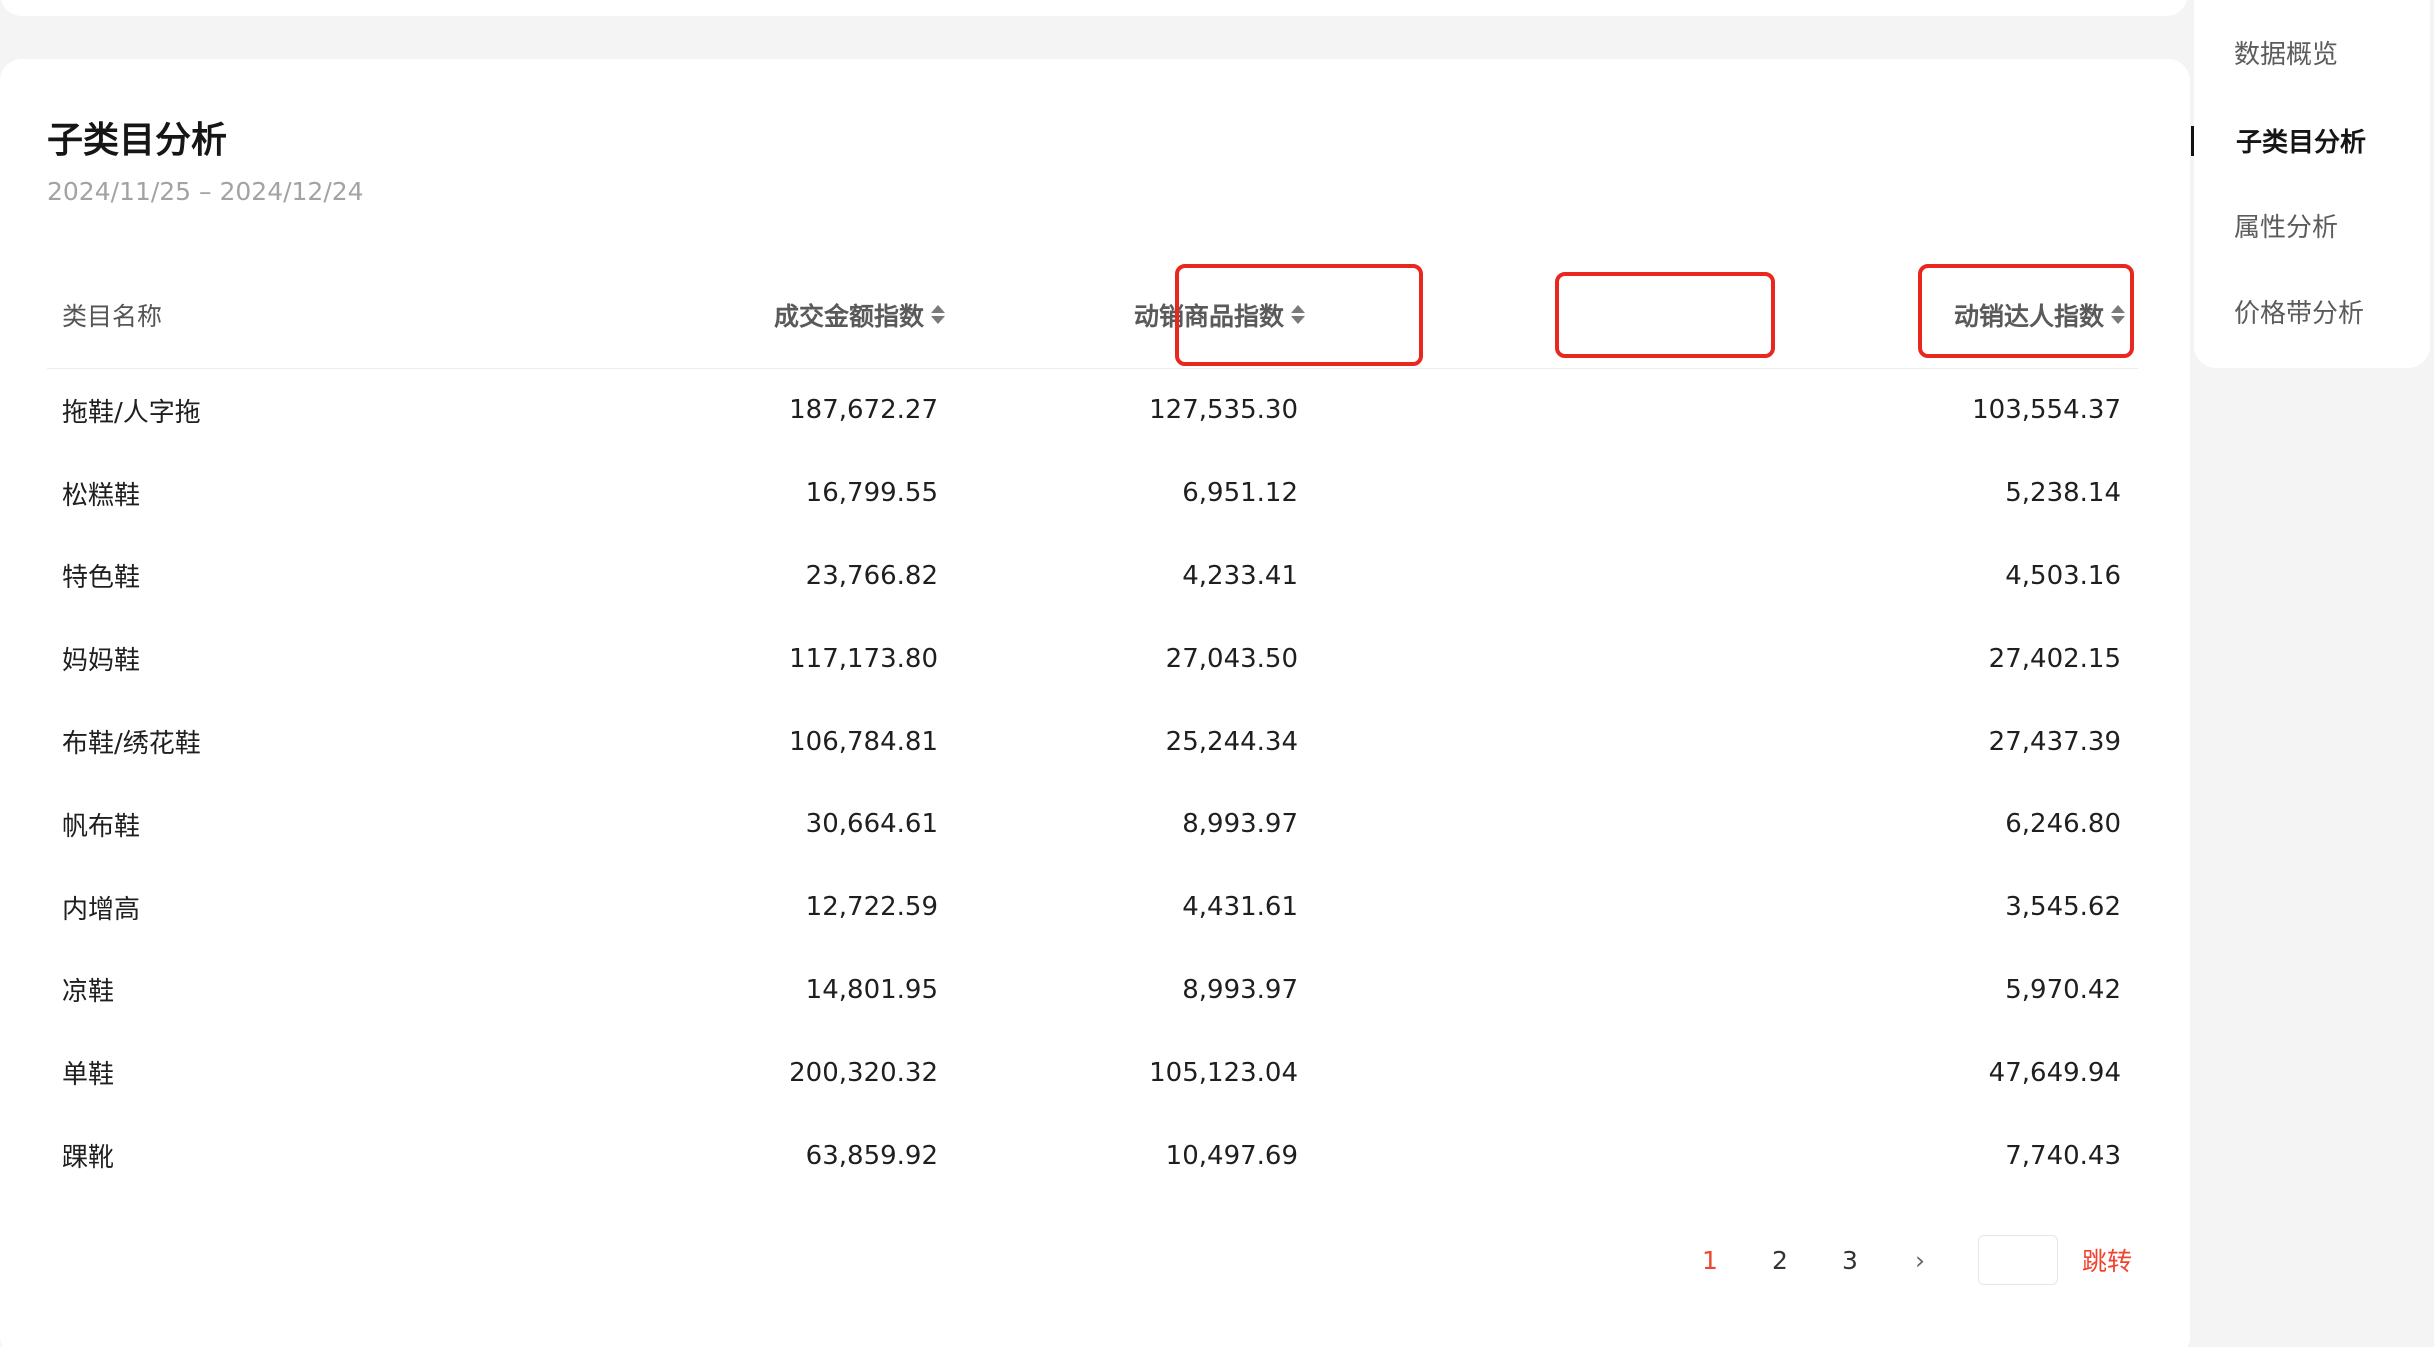 This screenshot has width=2434, height=1347. Describe the element at coordinates (2312, 184) in the screenshot. I see `side-nav: 数据概览 子类目分析 属性分析 价格带分析` at that location.